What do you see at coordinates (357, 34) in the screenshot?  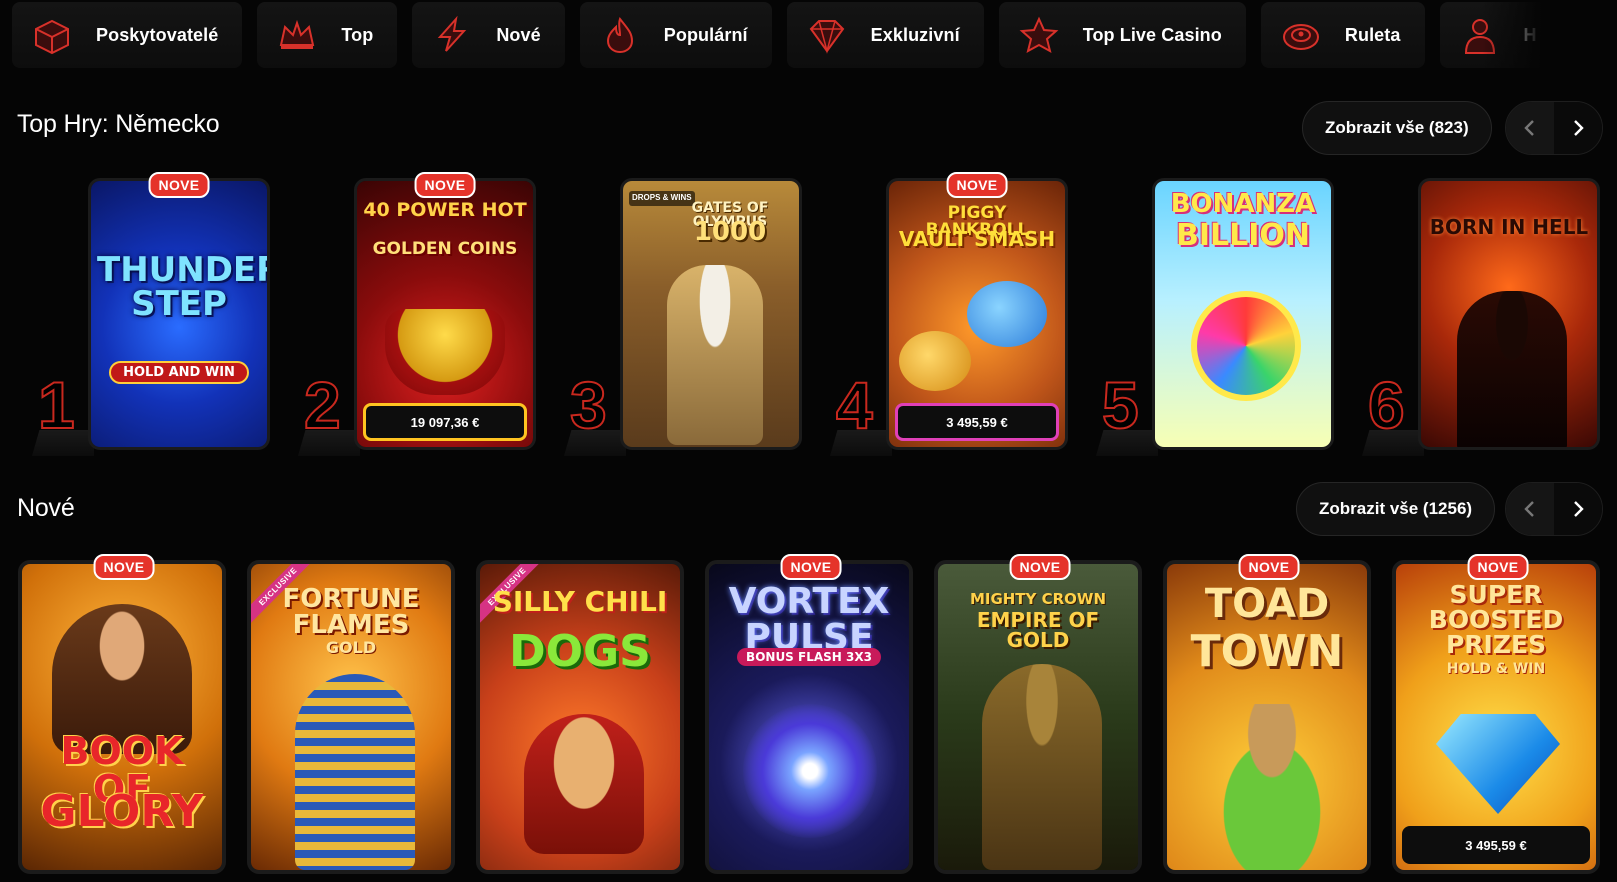 I see `category-label: Top` at bounding box center [357, 34].